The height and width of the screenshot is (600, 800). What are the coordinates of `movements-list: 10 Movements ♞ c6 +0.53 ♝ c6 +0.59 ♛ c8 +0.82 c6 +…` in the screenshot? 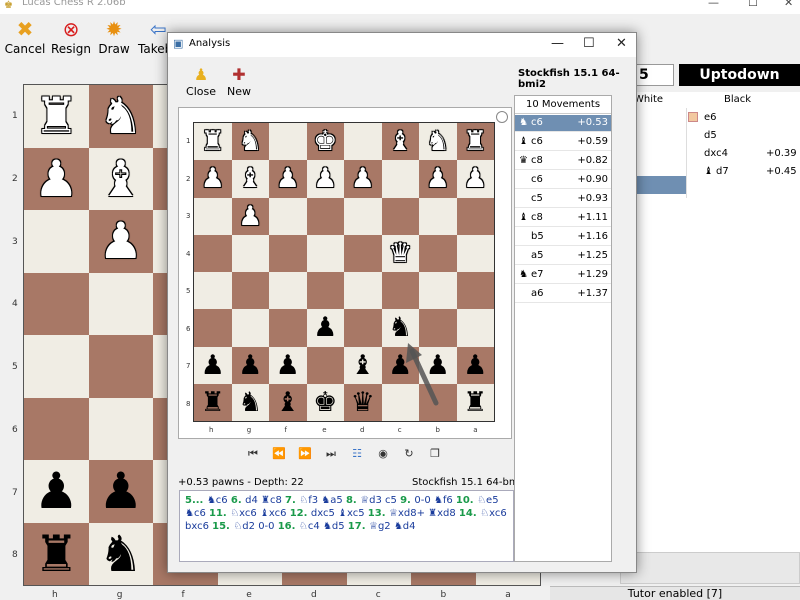 It's located at (563, 328).